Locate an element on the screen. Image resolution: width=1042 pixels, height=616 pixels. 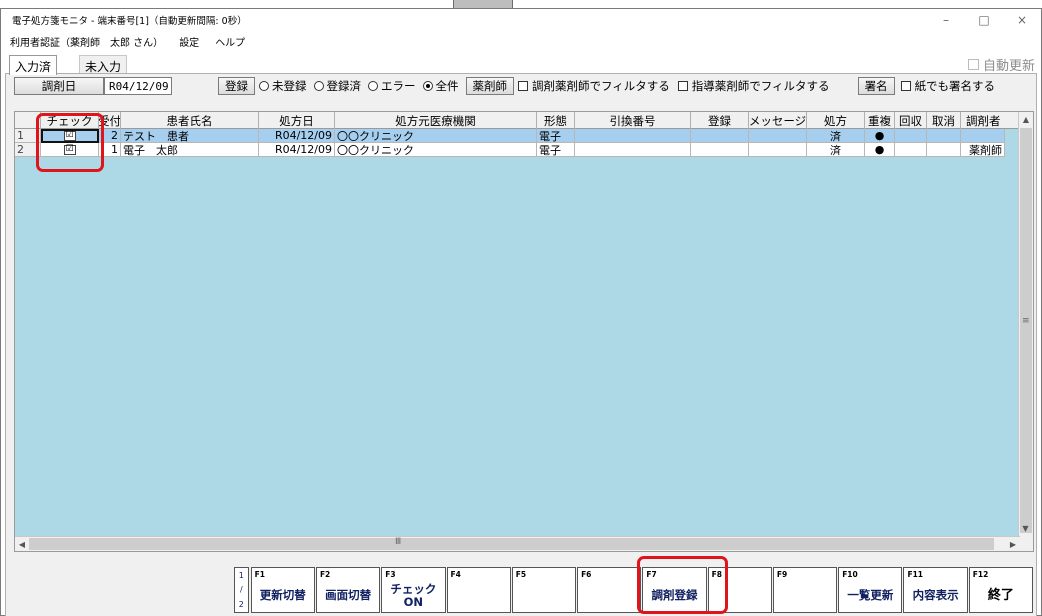
f2-screen-toggle-button: F2 画面切替 is located at coordinates (348, 590).